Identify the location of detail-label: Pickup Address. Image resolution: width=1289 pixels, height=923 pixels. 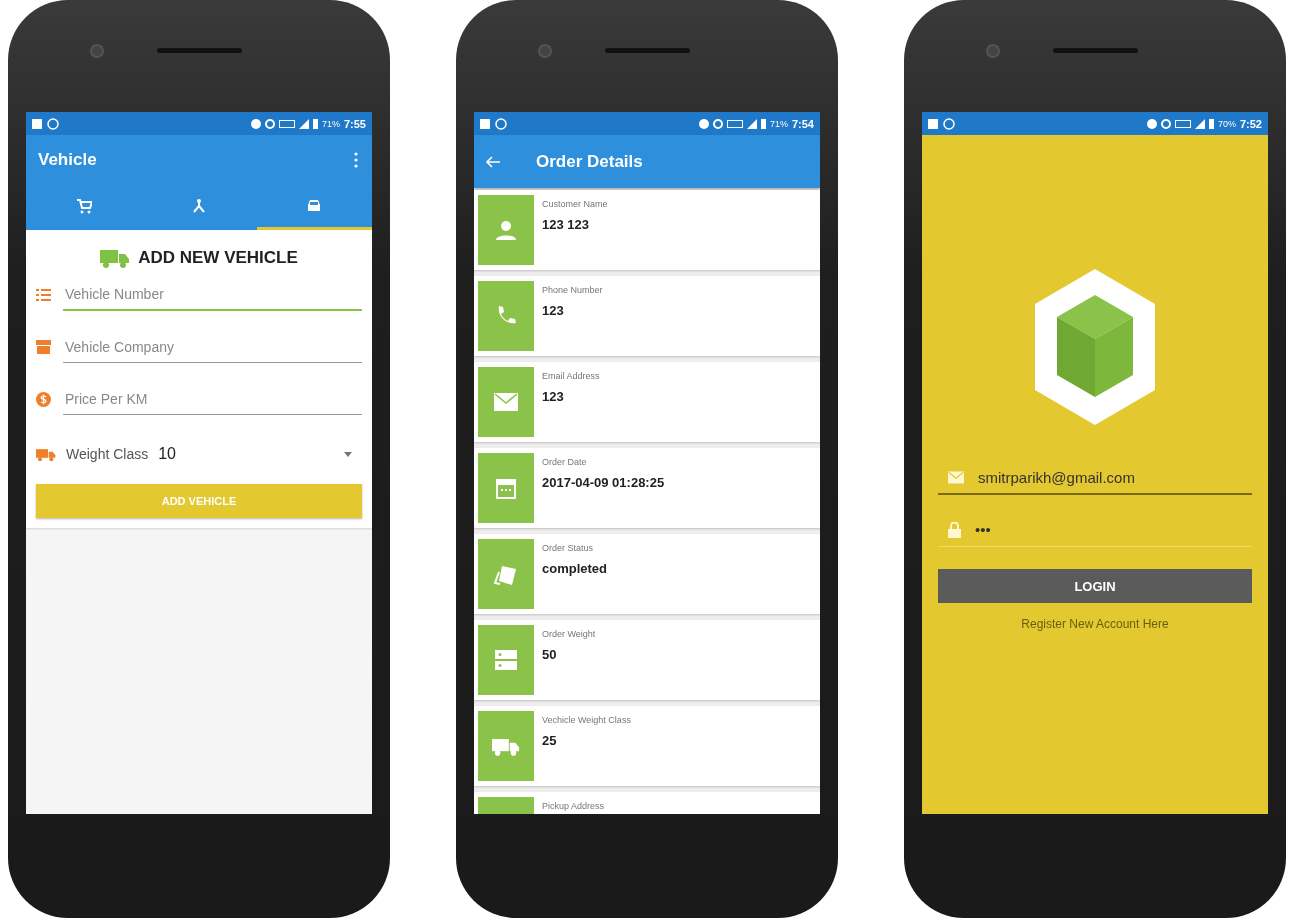
(573, 806).